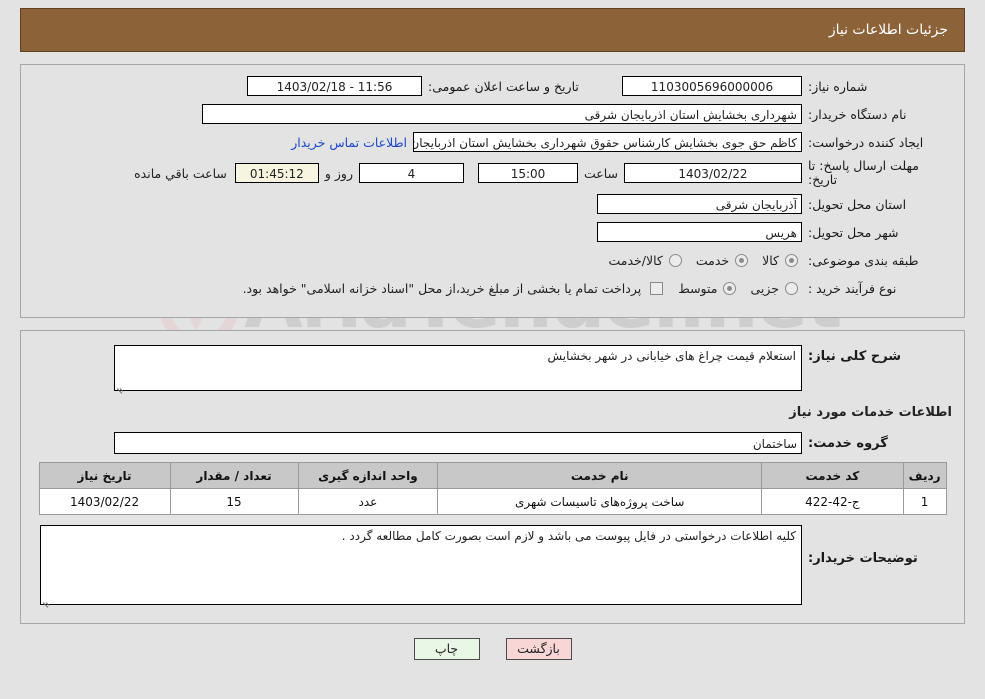 This screenshot has width=985, height=699. I want to click on page-titlebar: جزئیات اطلاعات نیاز, so click(492, 30).